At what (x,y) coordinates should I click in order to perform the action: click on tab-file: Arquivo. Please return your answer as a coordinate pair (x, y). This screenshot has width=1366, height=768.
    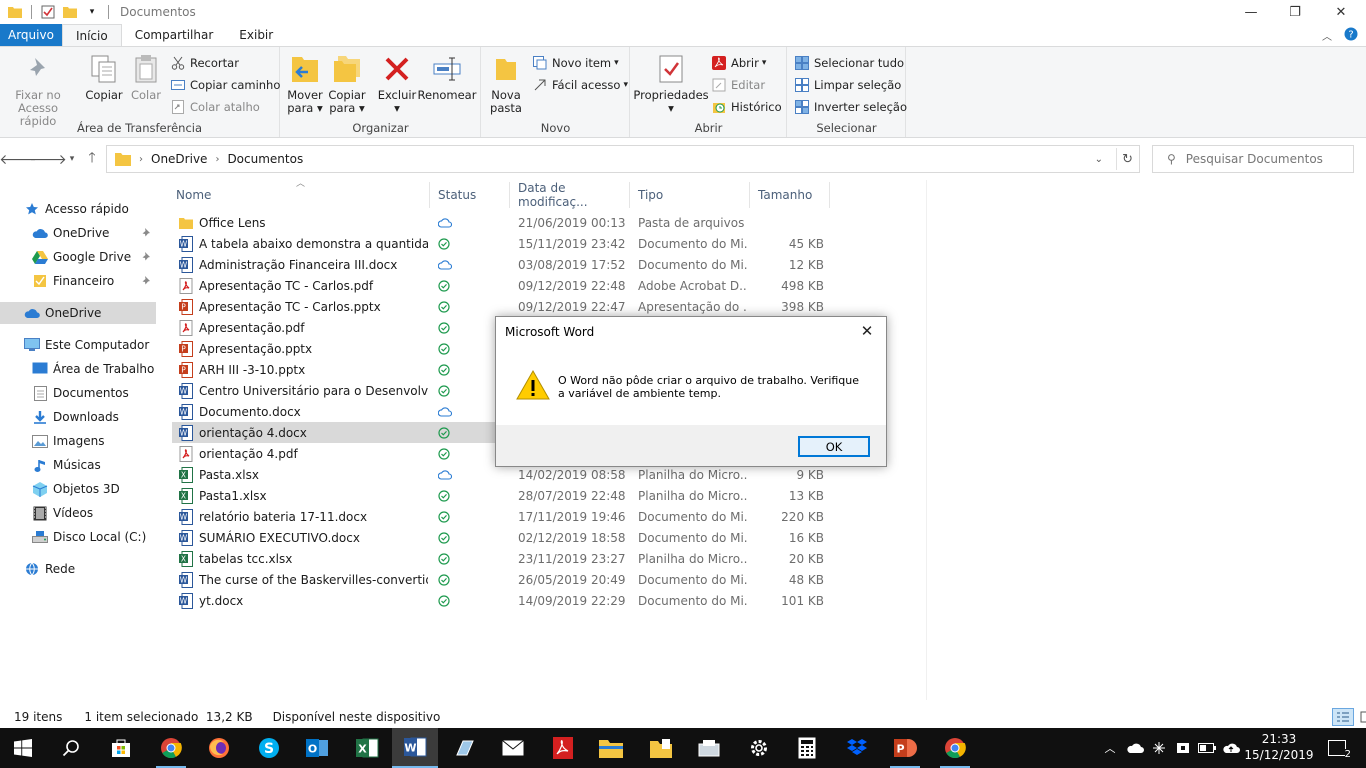
    Looking at the image, I should click on (31, 35).